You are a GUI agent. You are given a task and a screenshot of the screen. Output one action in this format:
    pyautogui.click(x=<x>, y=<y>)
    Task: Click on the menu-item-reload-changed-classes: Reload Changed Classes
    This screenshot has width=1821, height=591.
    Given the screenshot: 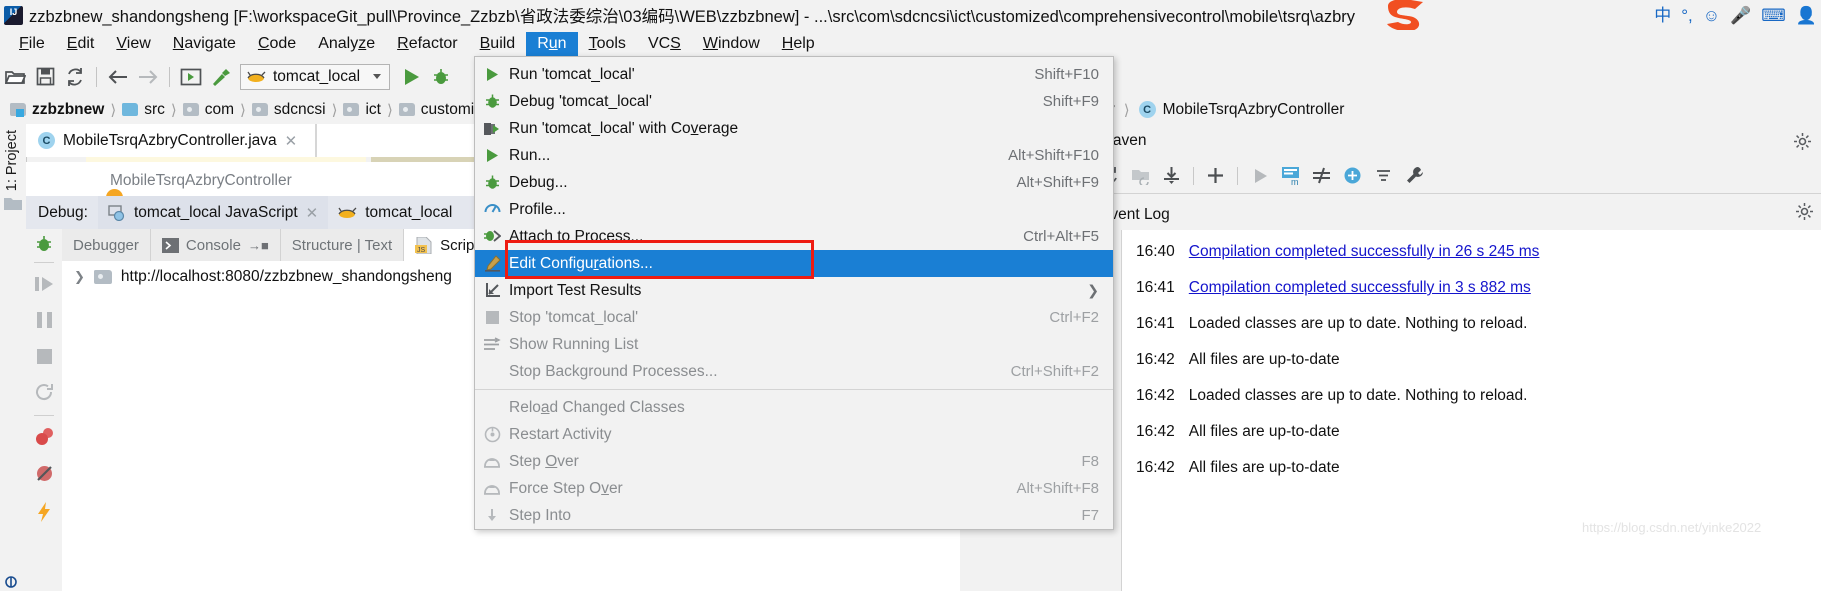 What is the action you would take?
    pyautogui.click(x=794, y=407)
    